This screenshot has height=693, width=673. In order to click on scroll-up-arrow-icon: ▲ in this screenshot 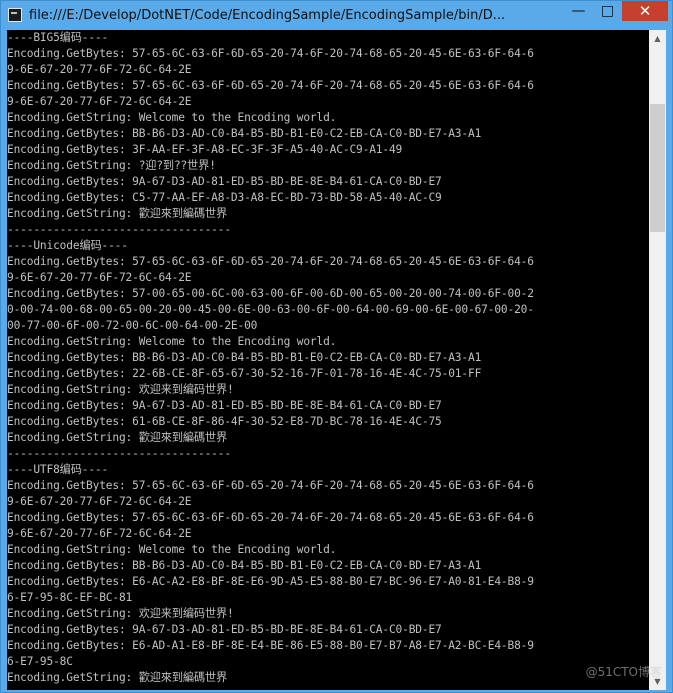, I will do `click(657, 38)`.